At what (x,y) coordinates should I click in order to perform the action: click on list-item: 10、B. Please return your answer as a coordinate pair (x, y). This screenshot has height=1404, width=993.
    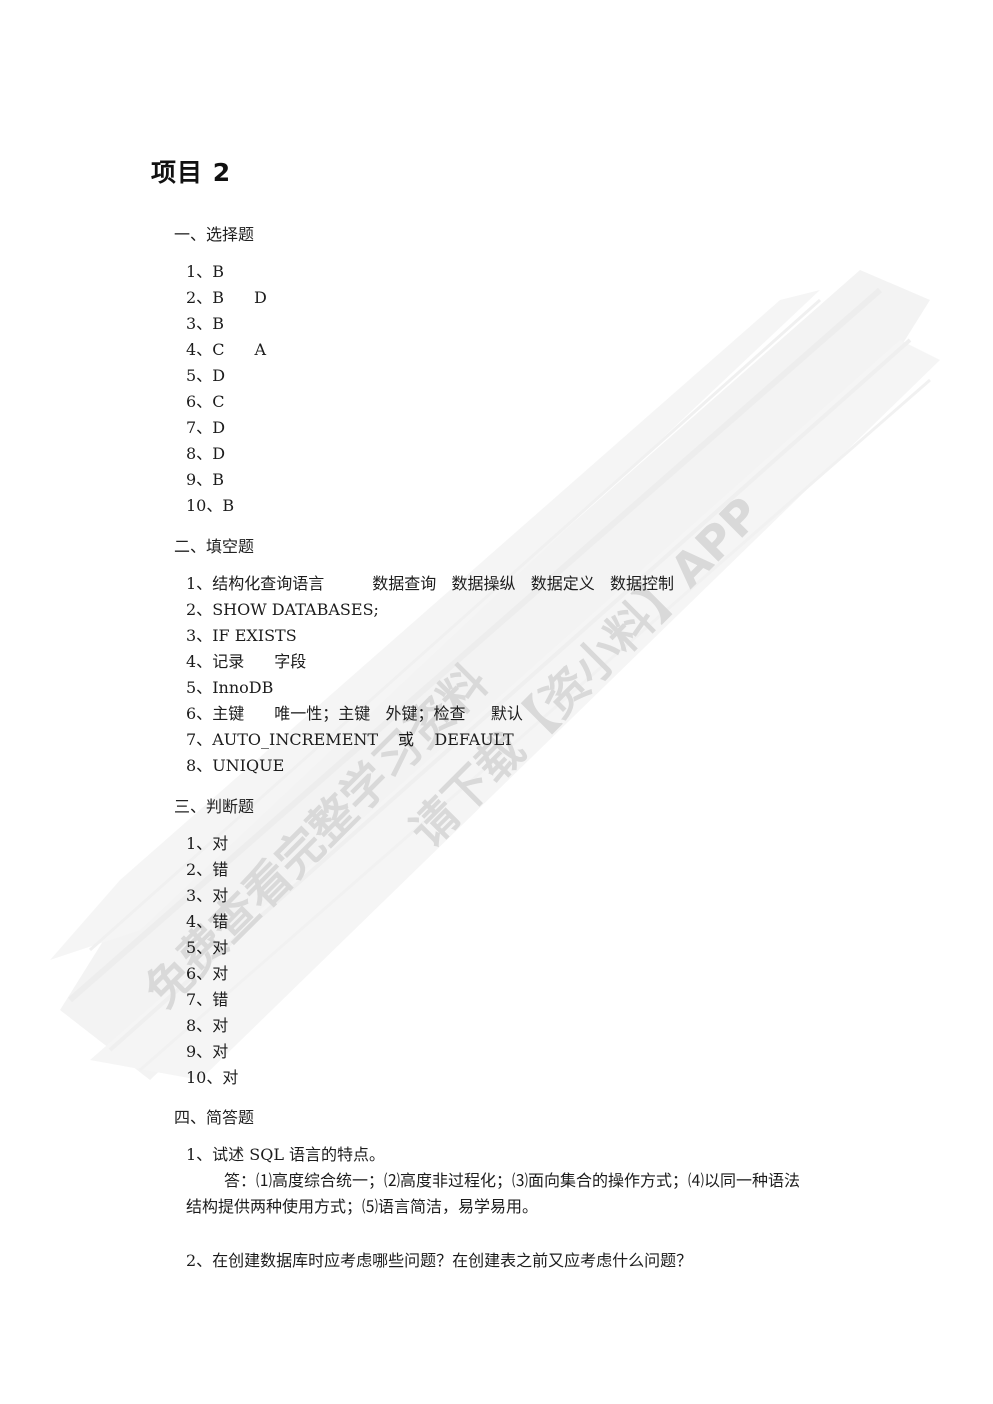
    Looking at the image, I should click on (226, 506).